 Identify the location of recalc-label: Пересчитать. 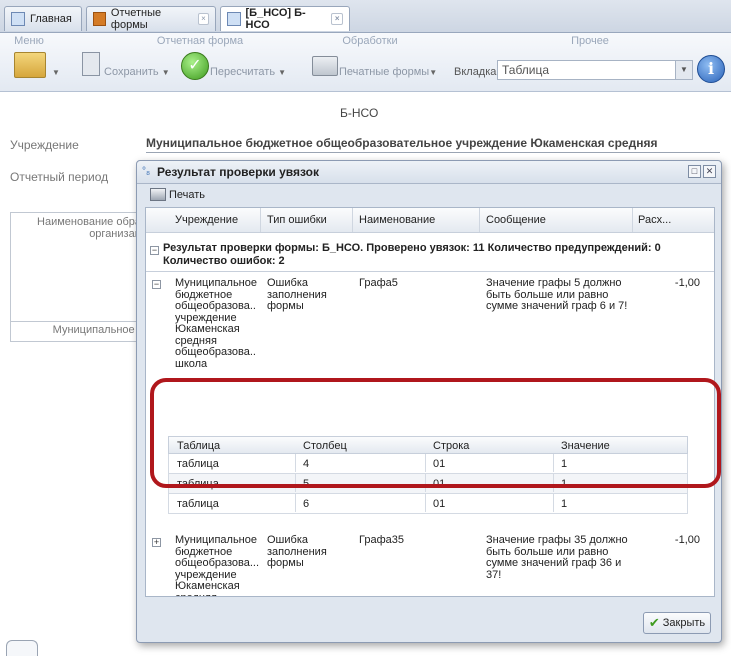
(243, 72).